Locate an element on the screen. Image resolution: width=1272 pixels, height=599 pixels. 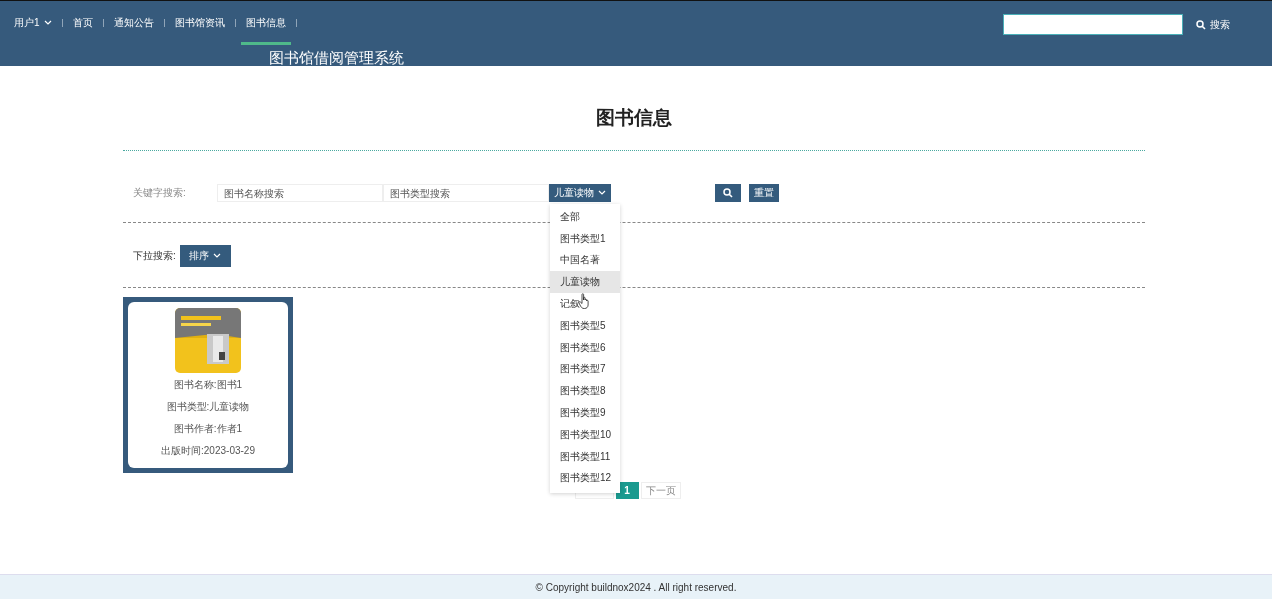
keyword-search-label: 关键字搜索: is located at coordinates (160, 193).